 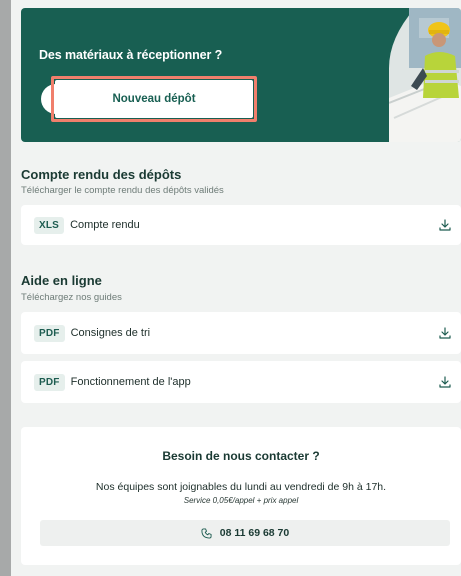 What do you see at coordinates (241, 500) in the screenshot?
I see `contact-fee-note: Service 0,05€/appel + prix appel` at bounding box center [241, 500].